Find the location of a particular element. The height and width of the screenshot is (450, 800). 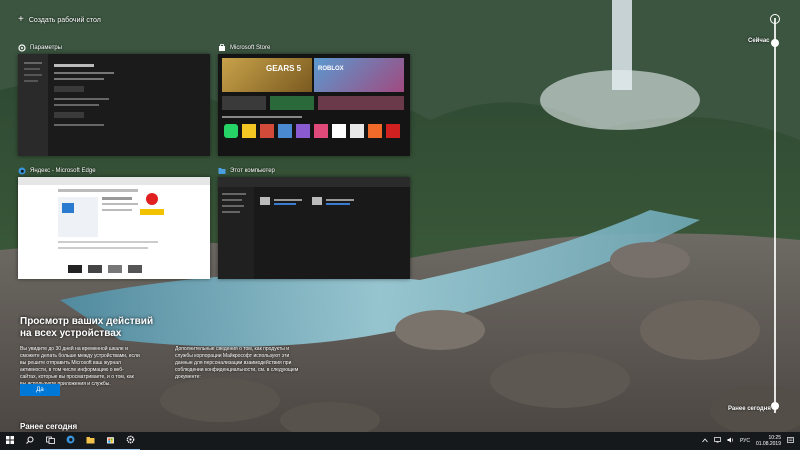

window-header: Параметры is located at coordinates (114, 48).